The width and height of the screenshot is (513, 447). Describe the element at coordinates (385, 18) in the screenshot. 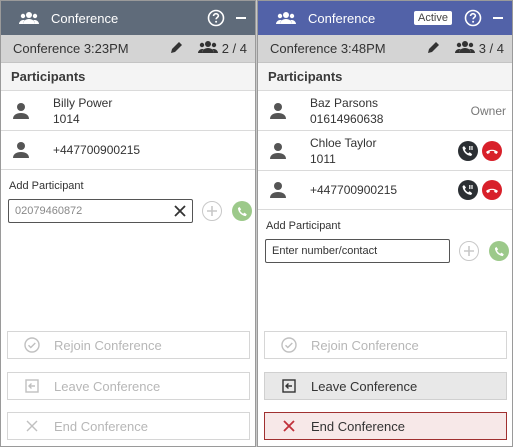

I see `panel-header: Conference Active` at that location.